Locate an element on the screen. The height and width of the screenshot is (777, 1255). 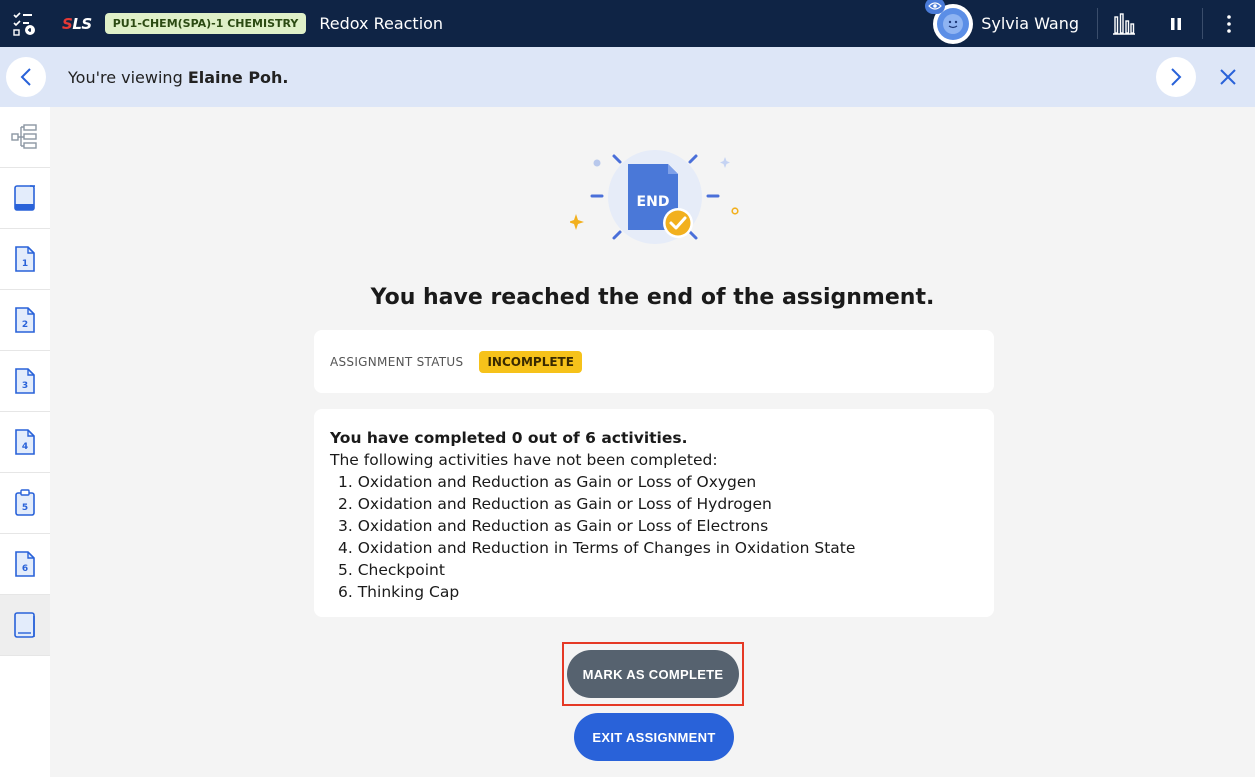
clipboard-icon: 5 is located at coordinates (25, 502).